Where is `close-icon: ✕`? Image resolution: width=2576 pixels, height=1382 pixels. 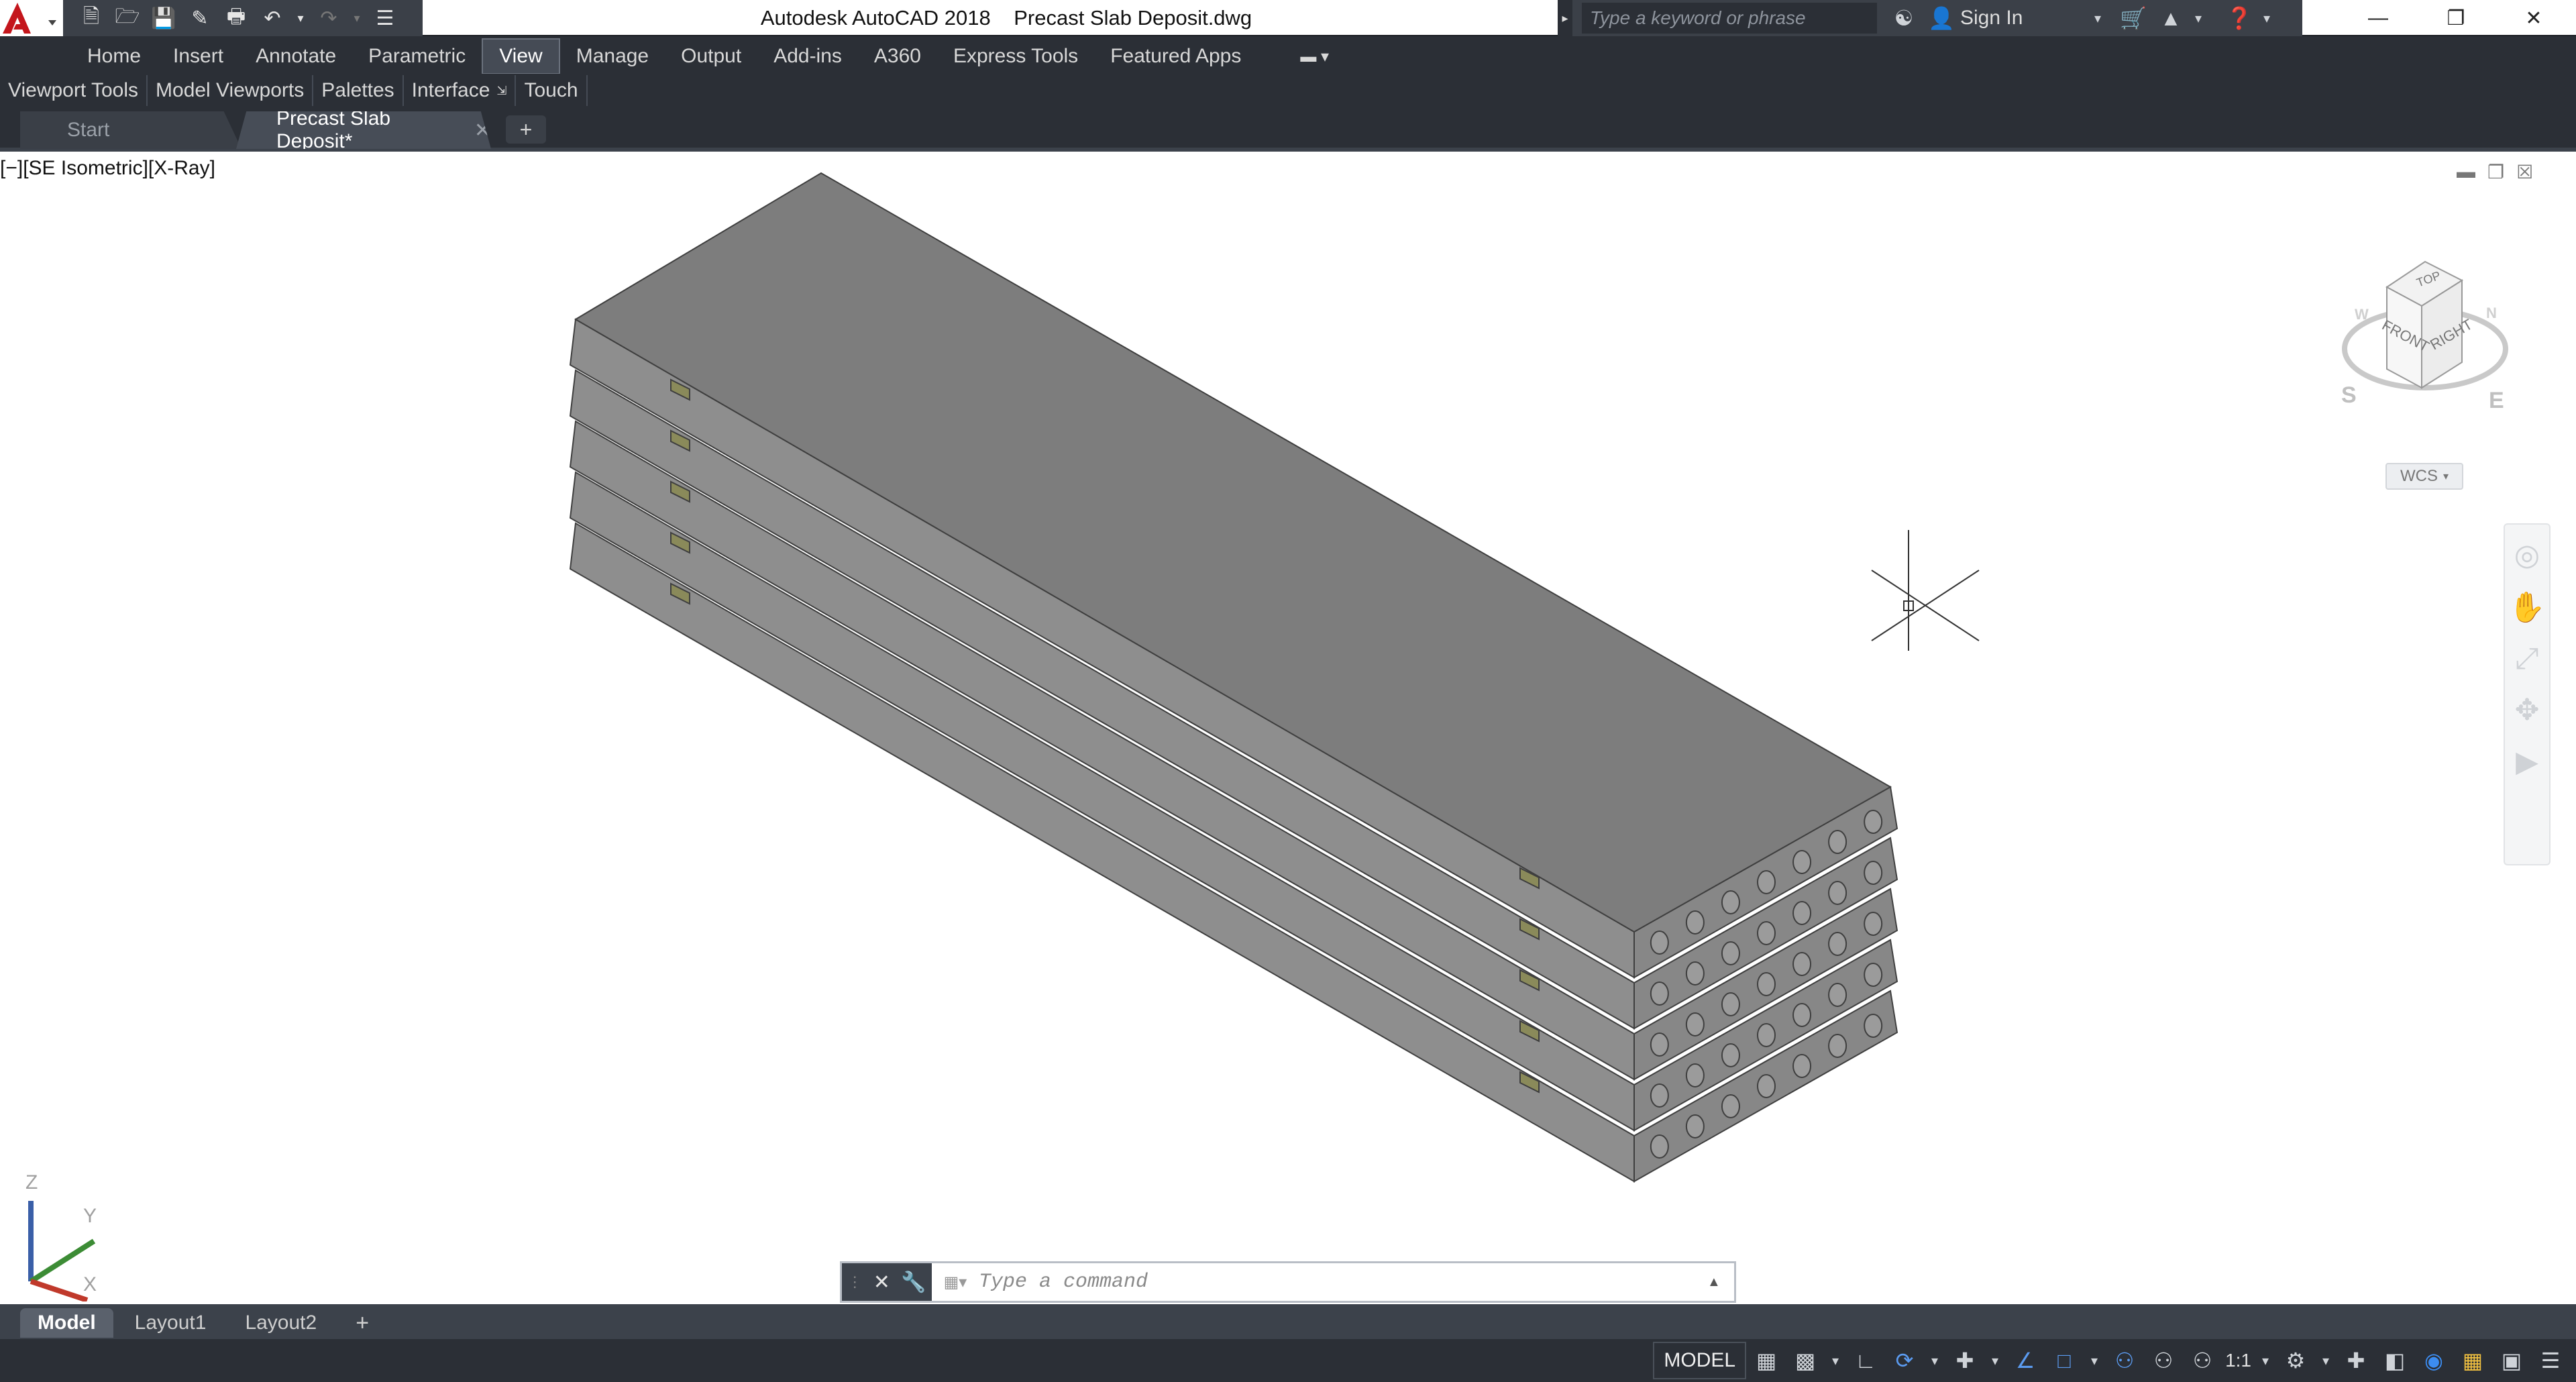 close-icon: ✕ is located at coordinates (881, 1282).